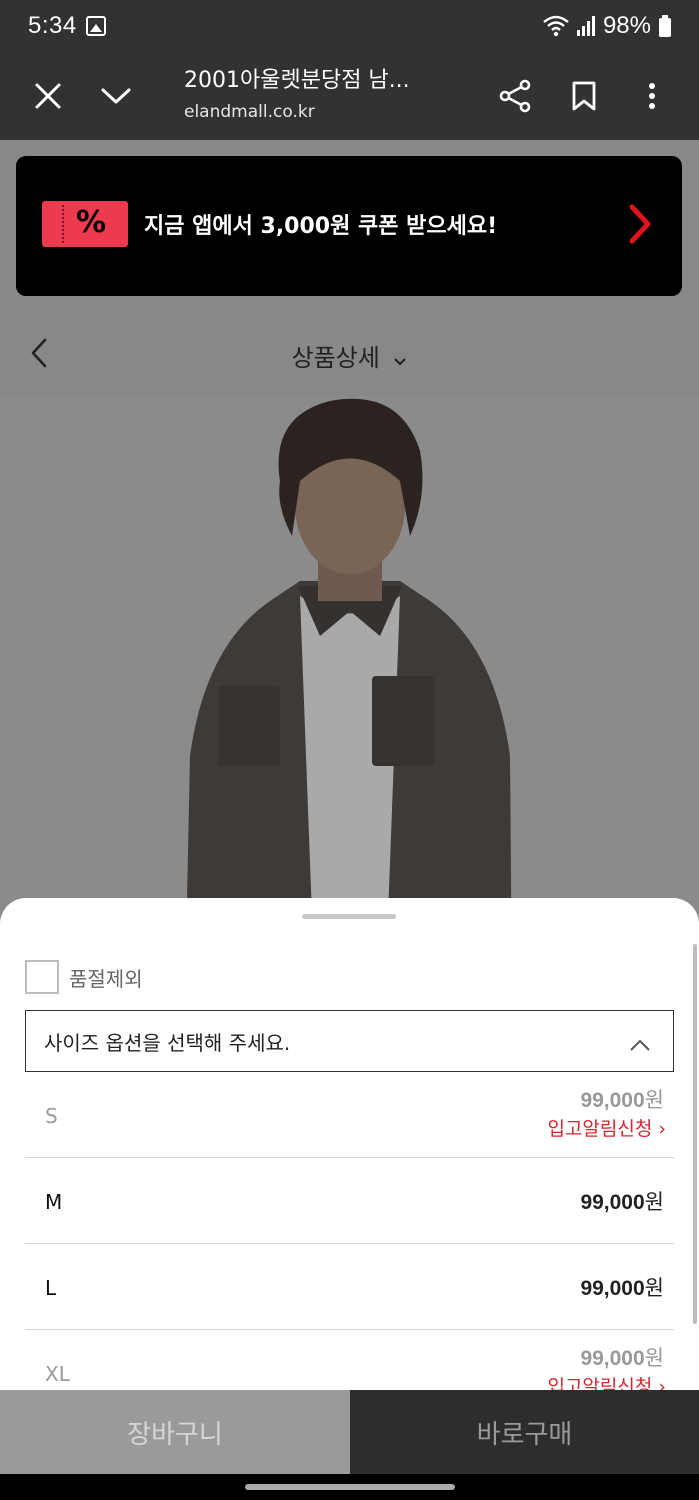  I want to click on option-size: L, so click(51, 1288).